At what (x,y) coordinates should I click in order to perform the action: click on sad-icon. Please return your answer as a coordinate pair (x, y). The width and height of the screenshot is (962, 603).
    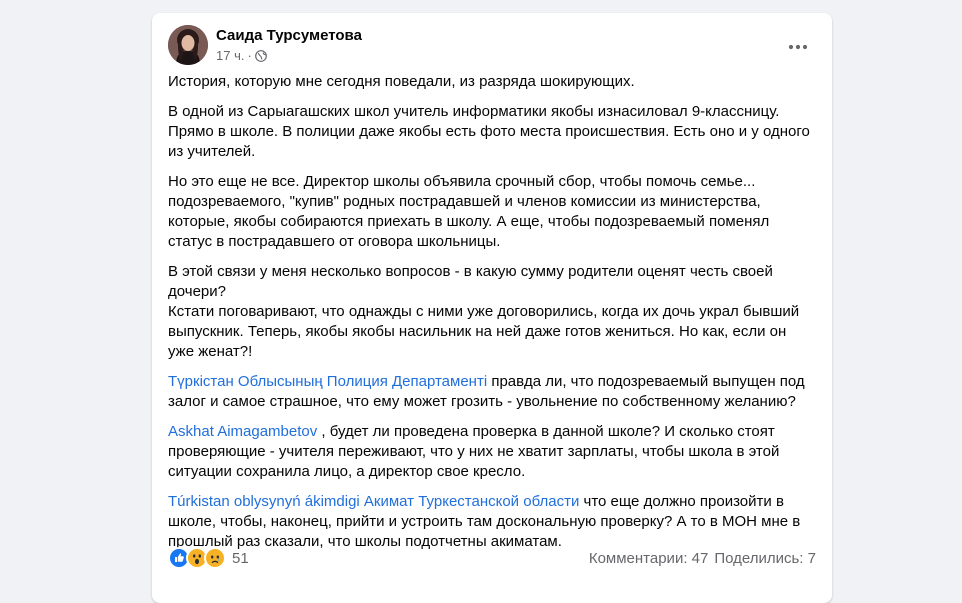
    Looking at the image, I should click on (215, 558).